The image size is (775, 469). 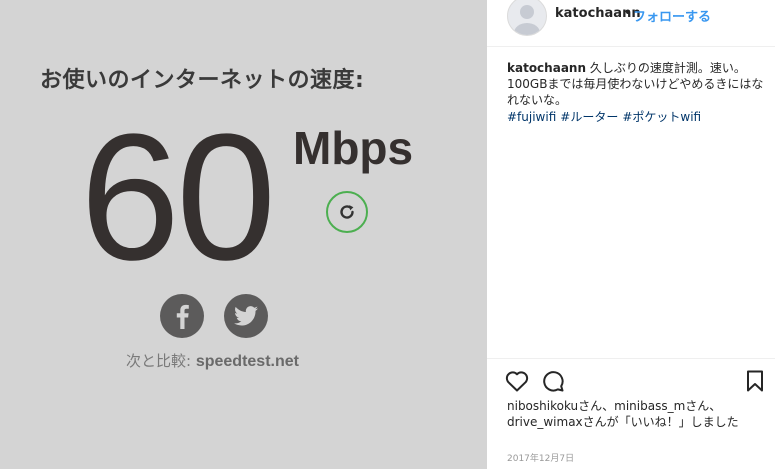 I want to click on speed-value: 60, so click(x=178, y=197).